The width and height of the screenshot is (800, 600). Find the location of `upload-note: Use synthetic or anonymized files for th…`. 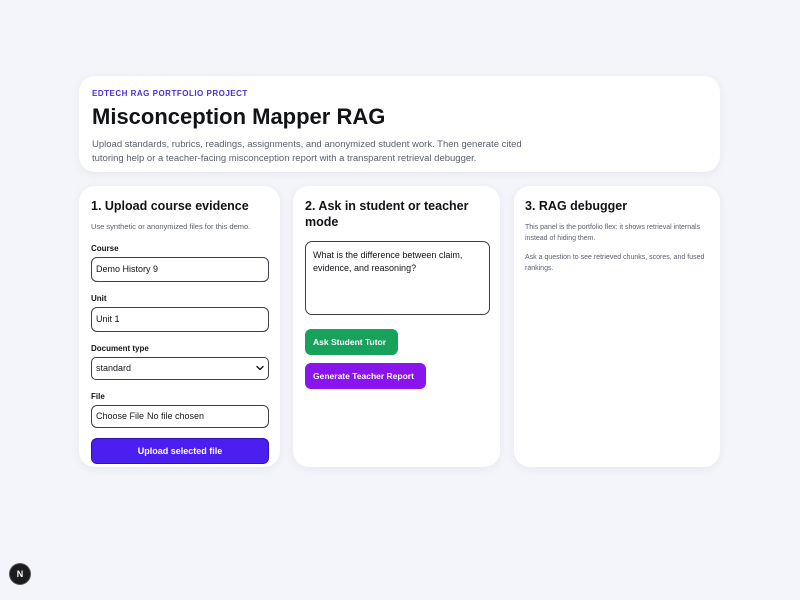

upload-note: Use synthetic or anonymized files for th… is located at coordinates (171, 226).